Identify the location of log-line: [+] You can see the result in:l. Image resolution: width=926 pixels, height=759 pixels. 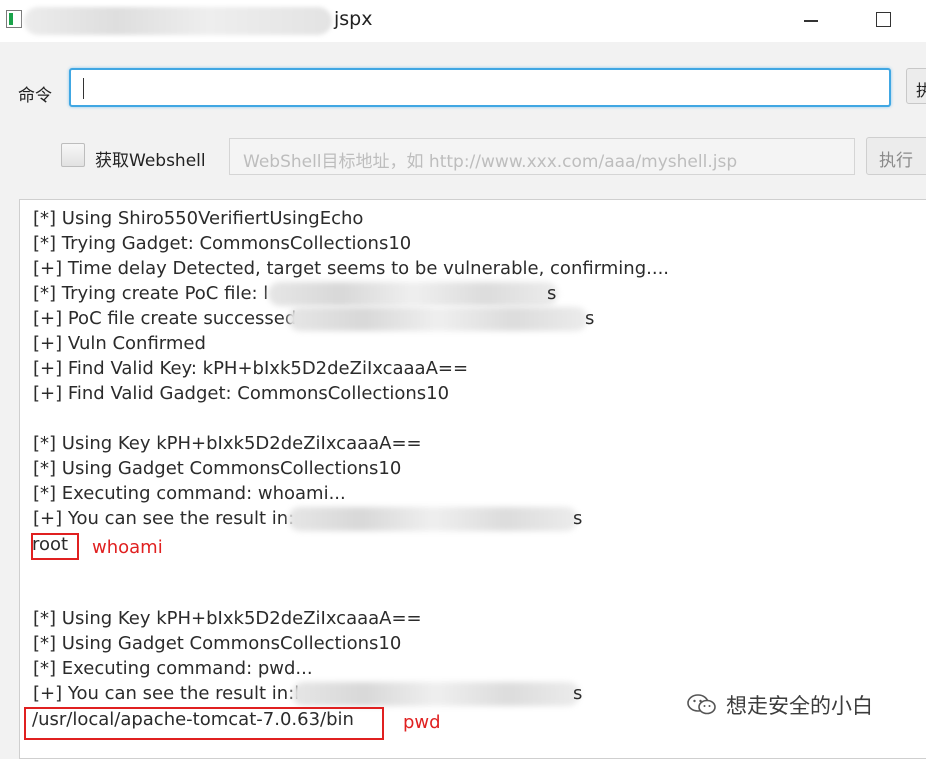
(166, 693).